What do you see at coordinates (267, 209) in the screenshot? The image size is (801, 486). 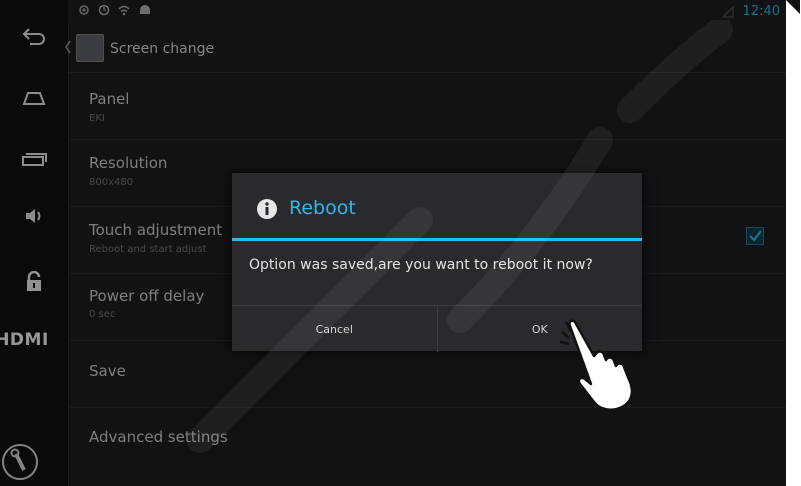 I see `info-icon` at bounding box center [267, 209].